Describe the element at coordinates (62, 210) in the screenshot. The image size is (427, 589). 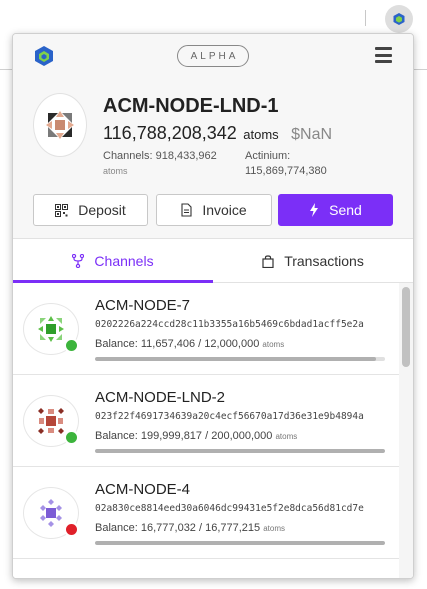
I see `qr-code-icon` at that location.